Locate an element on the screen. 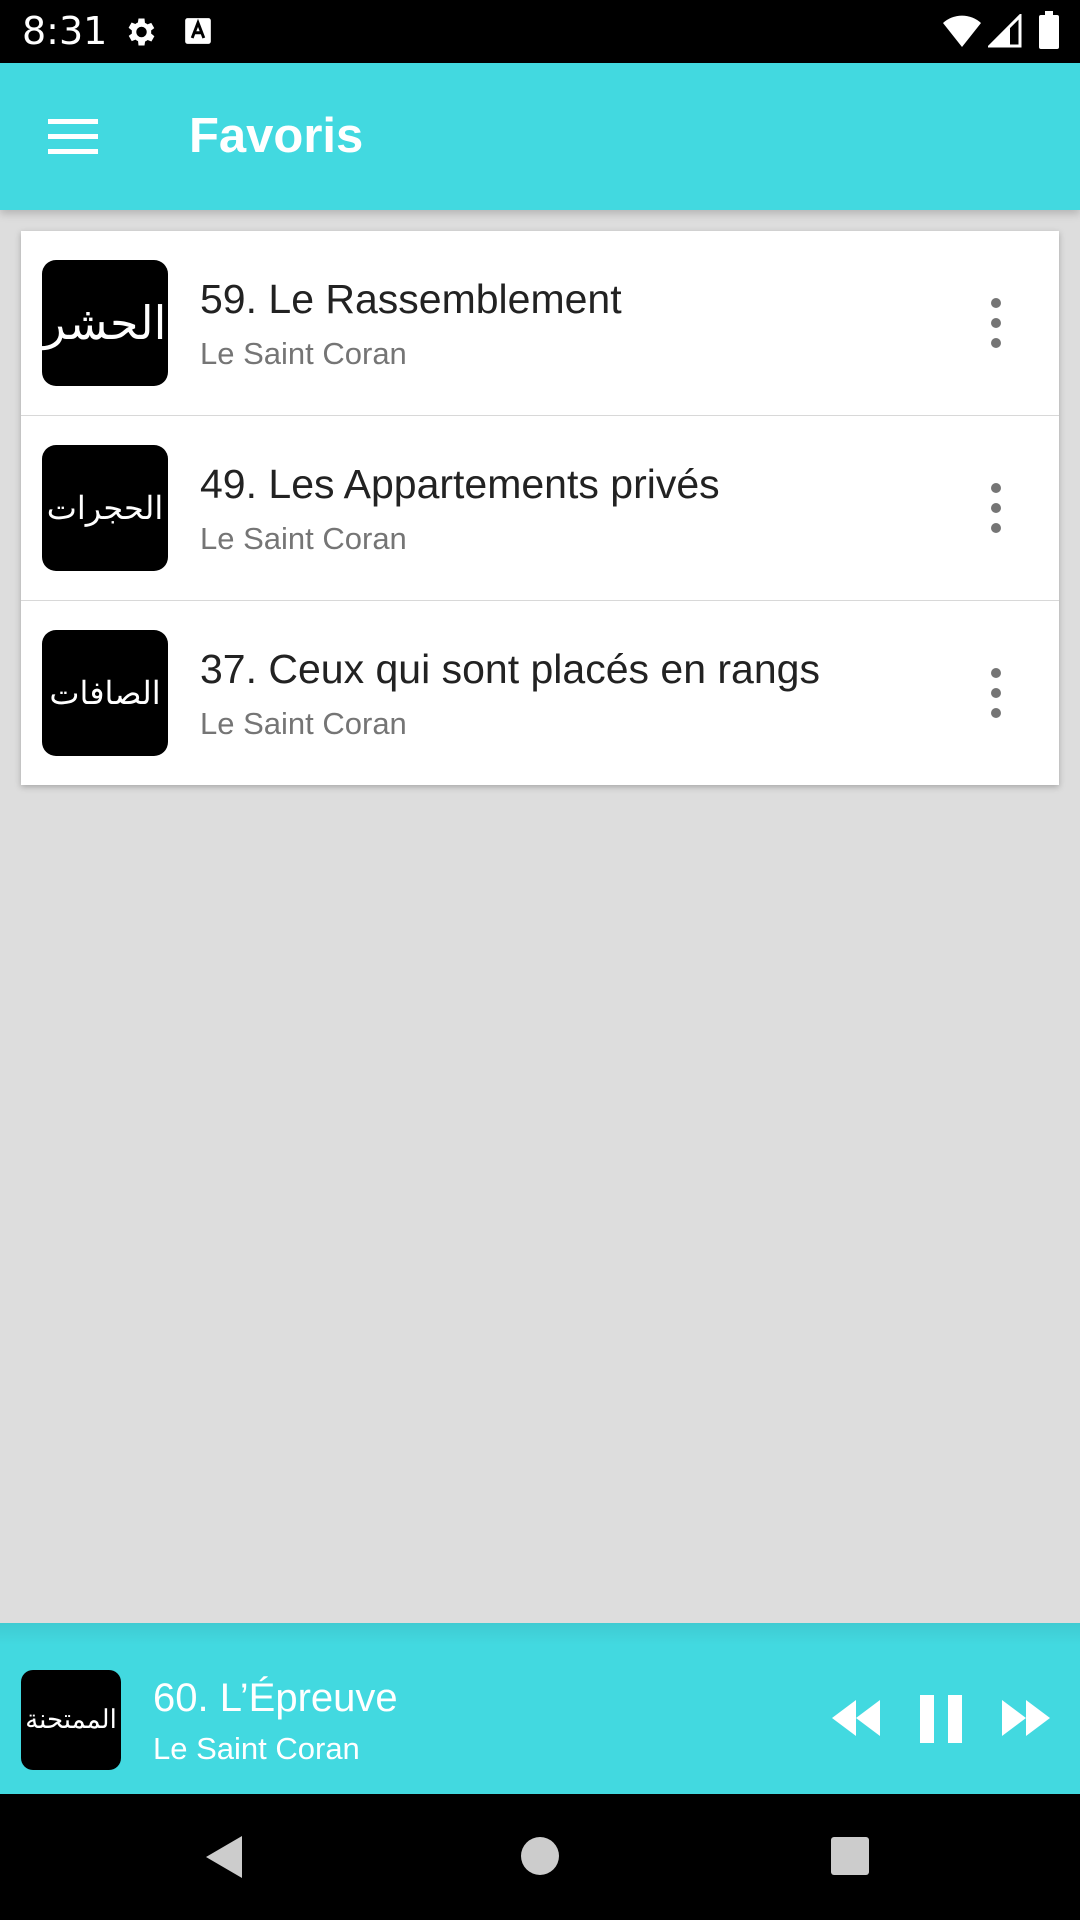 Image resolution: width=1080 pixels, height=1920 pixels. surah-thumbnail: الحشر is located at coordinates (105, 323).